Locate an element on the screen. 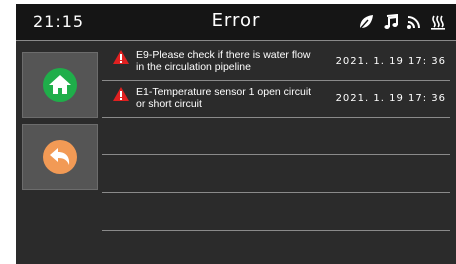 This screenshot has height=264, width=456. back-button is located at coordinates (60, 157).